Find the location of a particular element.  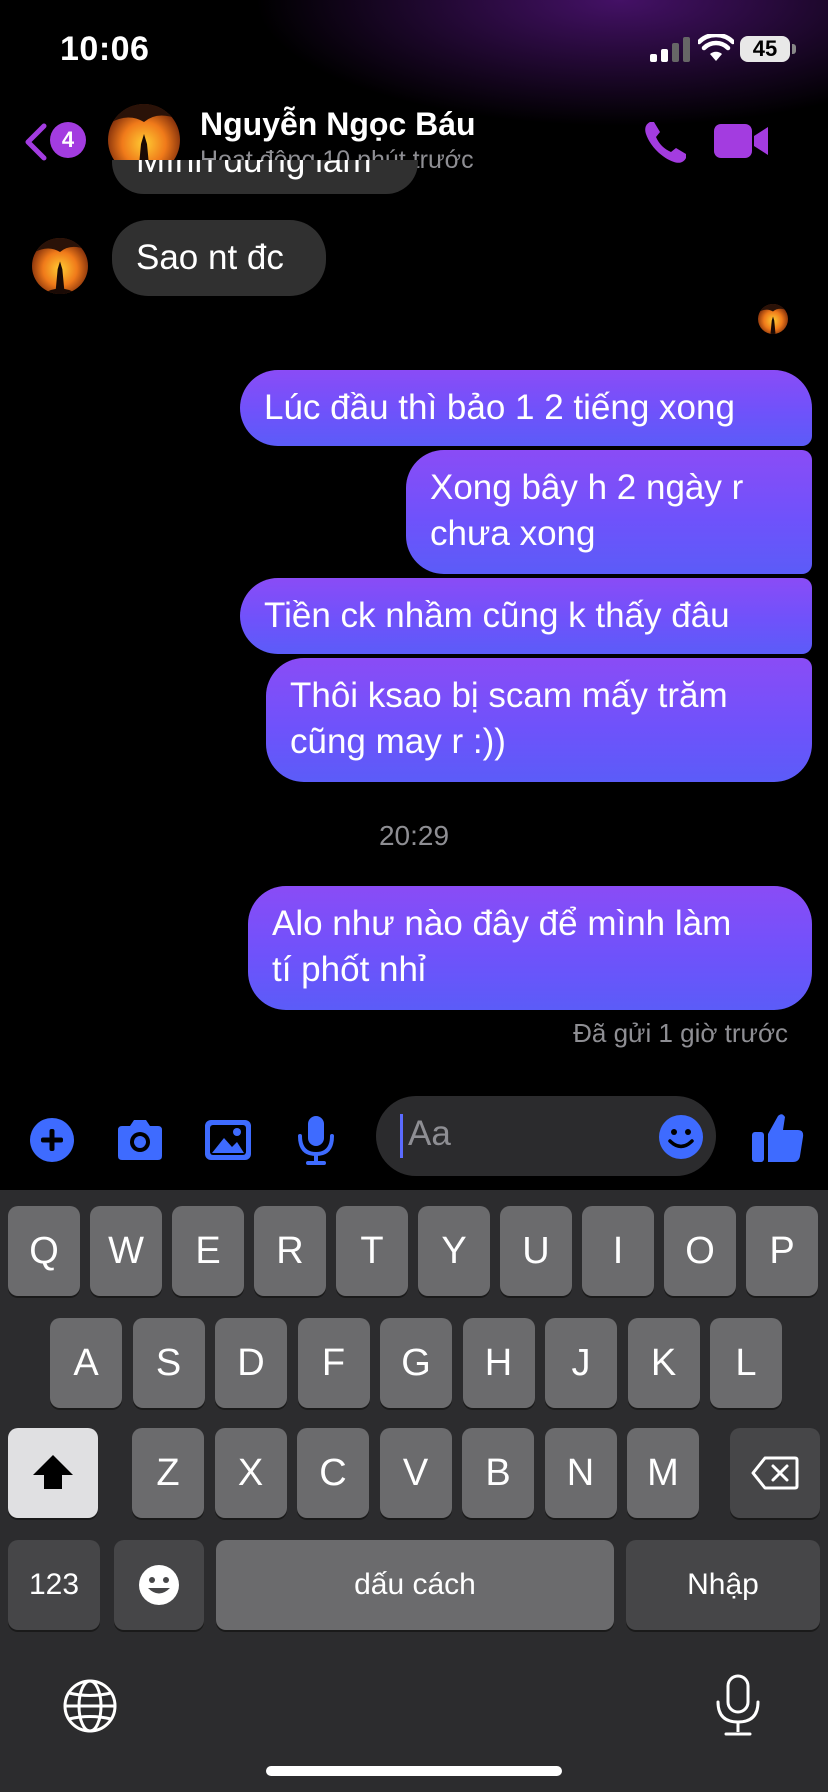

key-w: W is located at coordinates (126, 1251).